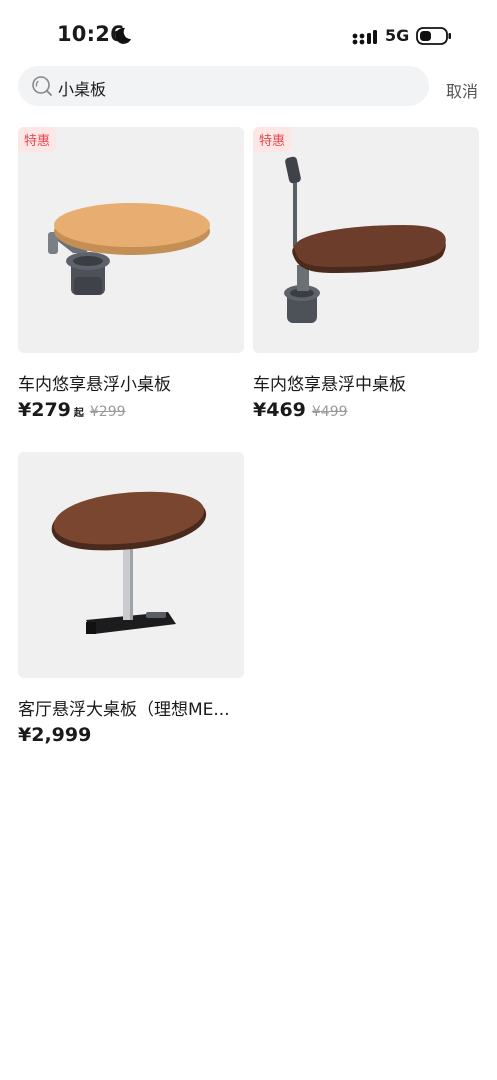 Image resolution: width=497 pixels, height=1080 pixels. Describe the element at coordinates (462, 90) in the screenshot. I see `cancel-button: 取消` at that location.